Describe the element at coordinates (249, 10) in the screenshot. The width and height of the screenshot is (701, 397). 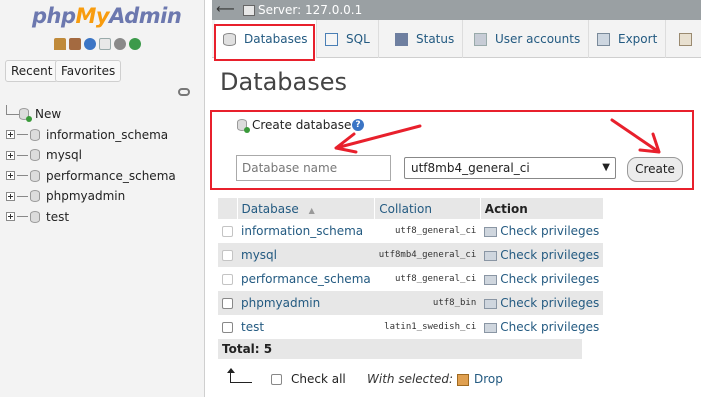
I see `server-icon` at that location.